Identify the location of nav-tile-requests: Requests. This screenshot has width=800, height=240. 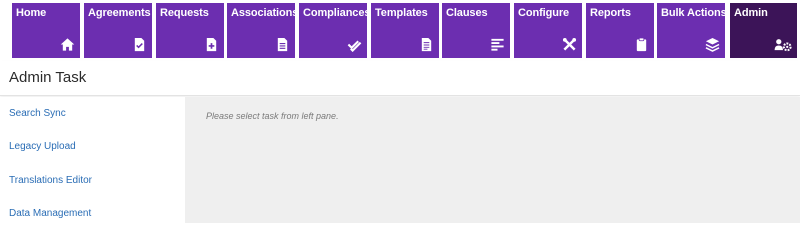
(190, 30).